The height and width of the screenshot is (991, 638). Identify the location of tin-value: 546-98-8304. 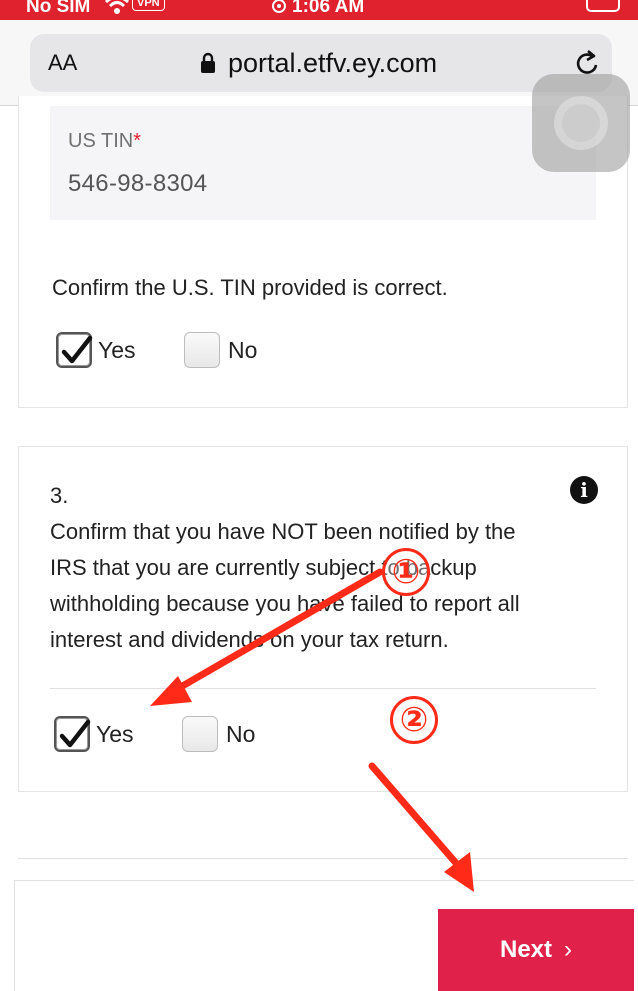
(138, 183).